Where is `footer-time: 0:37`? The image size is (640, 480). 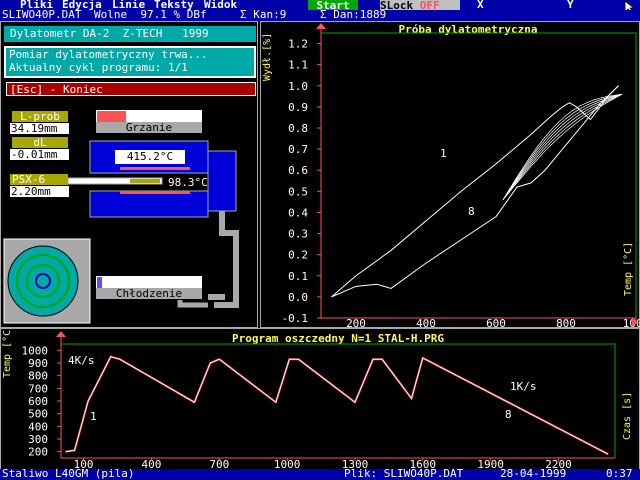
footer-time: 0:37 is located at coordinates (619, 473).